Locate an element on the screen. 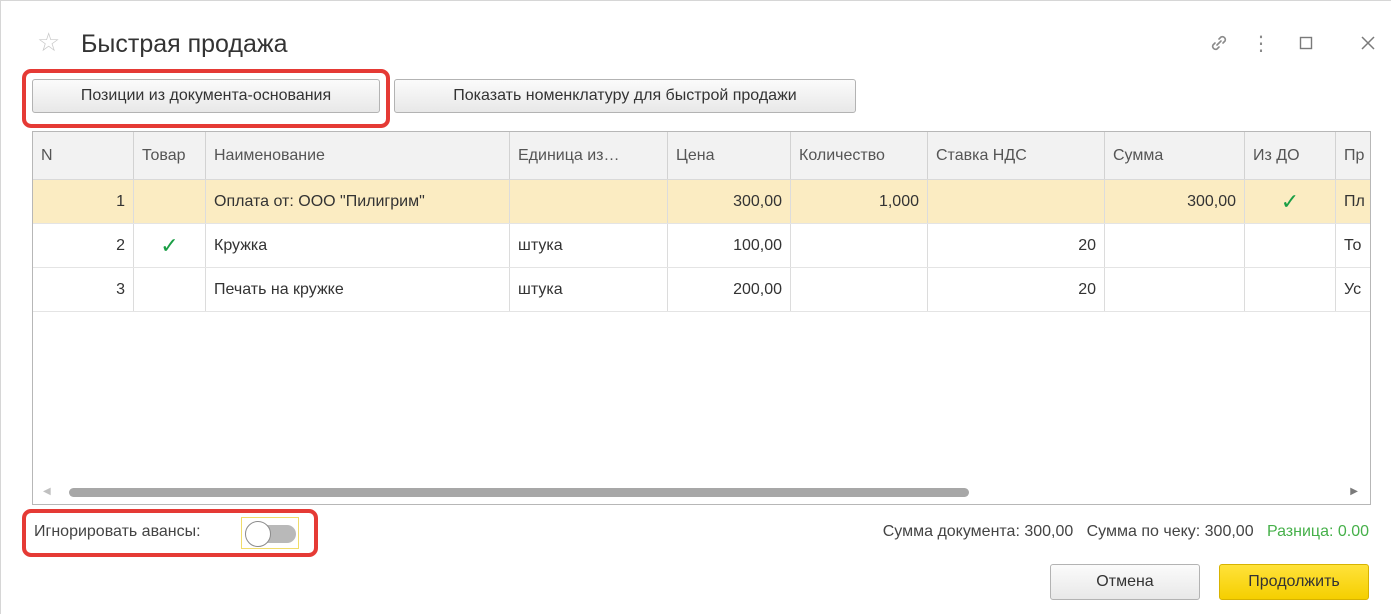 This screenshot has height=614, width=1391. toggle-knob is located at coordinates (258, 534).